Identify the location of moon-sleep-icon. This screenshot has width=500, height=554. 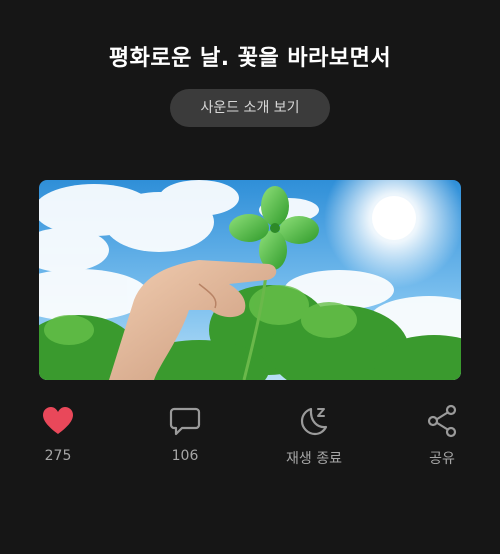
(314, 421).